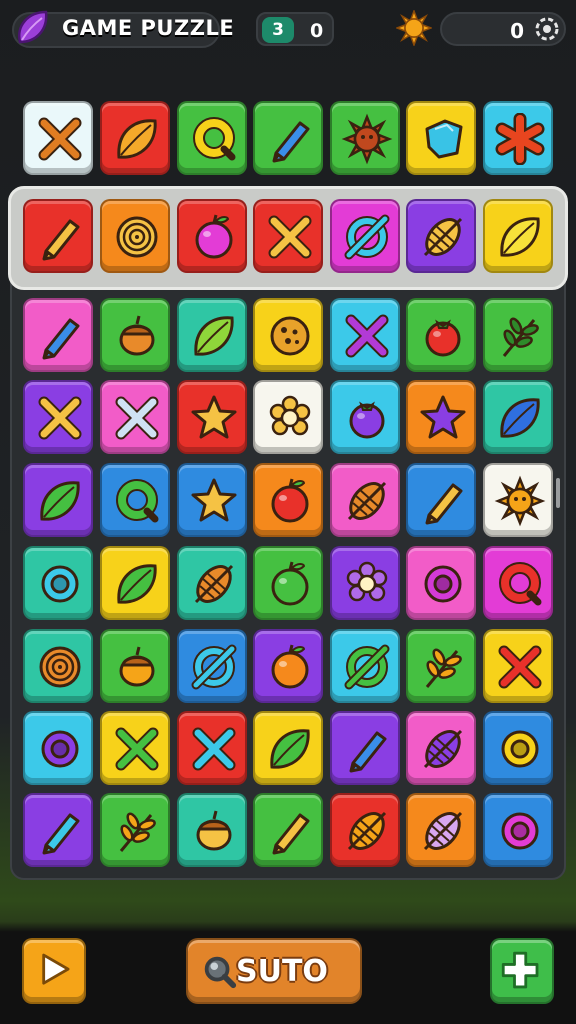 The width and height of the screenshot is (576, 1024). What do you see at coordinates (135, 138) in the screenshot?
I see `tile-r1-c2` at bounding box center [135, 138].